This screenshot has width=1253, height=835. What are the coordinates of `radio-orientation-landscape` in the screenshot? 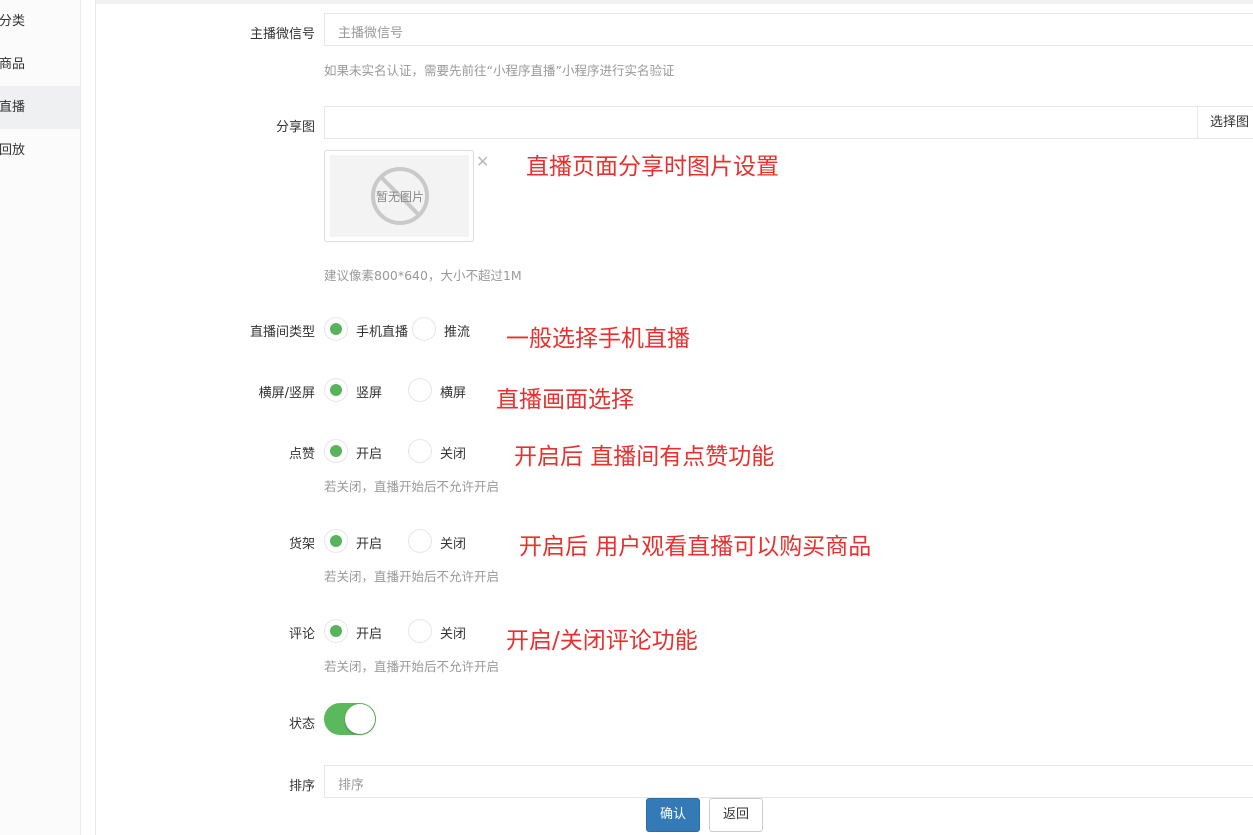 It's located at (420, 390).